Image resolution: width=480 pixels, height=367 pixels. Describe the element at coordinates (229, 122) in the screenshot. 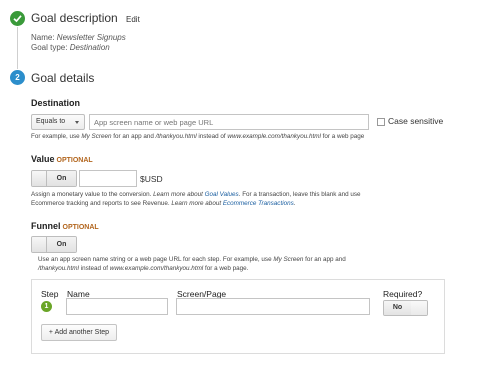

I see `destination-url-input` at that location.